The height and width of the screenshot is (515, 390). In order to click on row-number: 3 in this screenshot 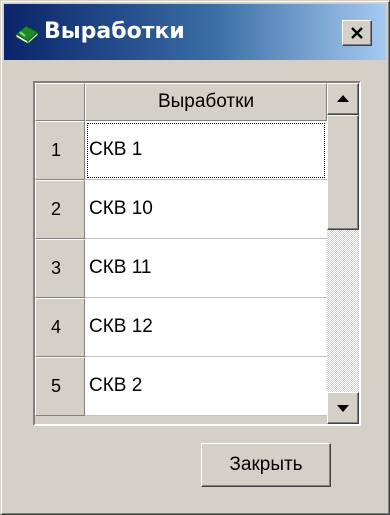, I will do `click(60, 268)`.